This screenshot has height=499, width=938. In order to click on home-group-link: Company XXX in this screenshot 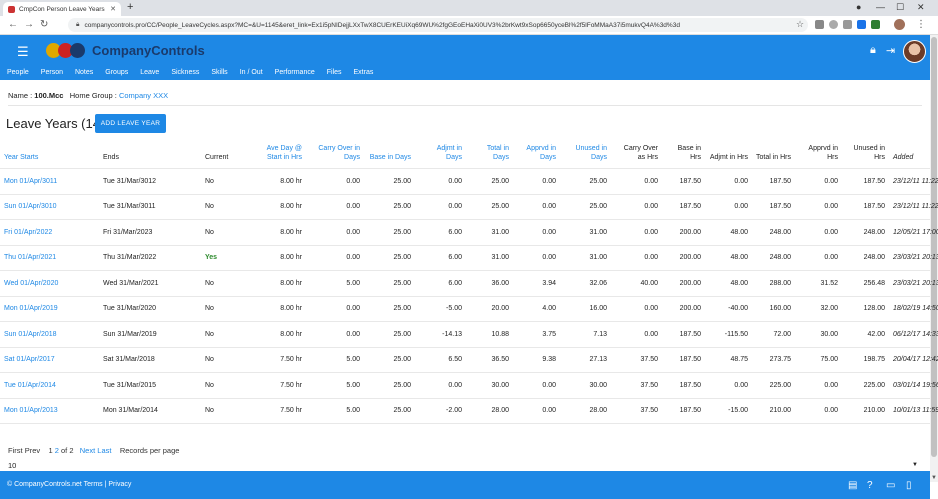, I will do `click(143, 95)`.